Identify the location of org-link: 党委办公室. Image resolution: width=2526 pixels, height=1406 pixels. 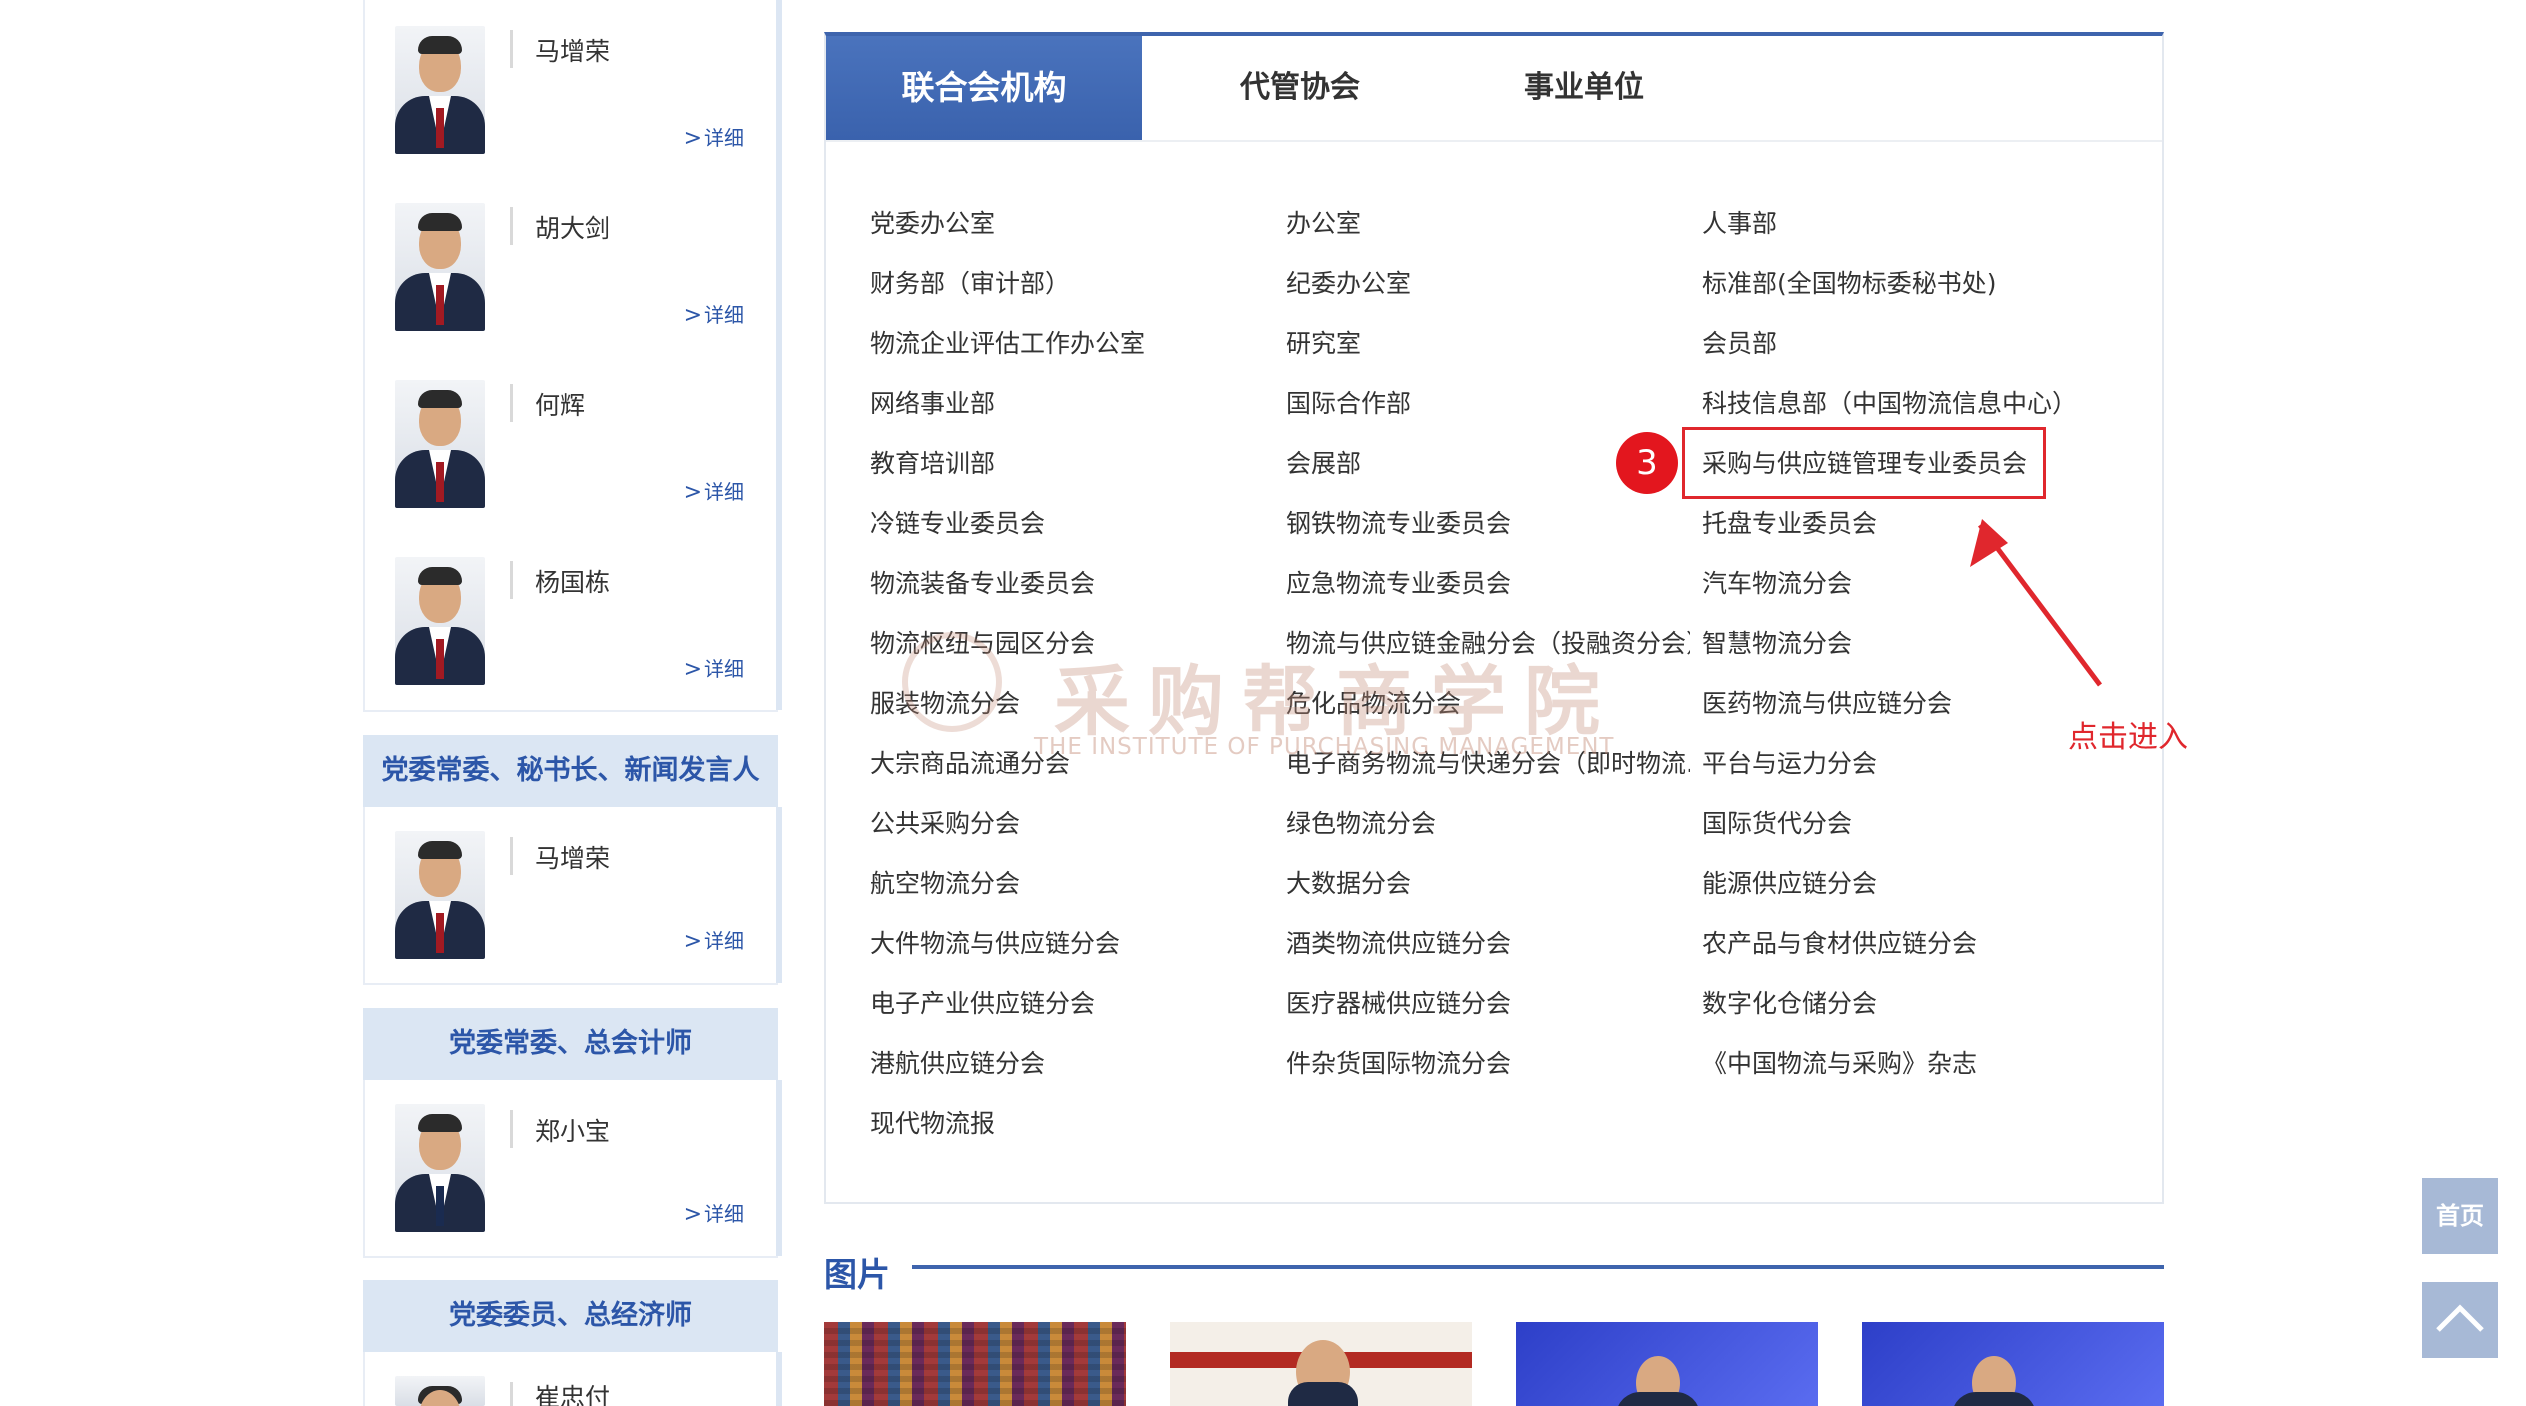
(932, 222).